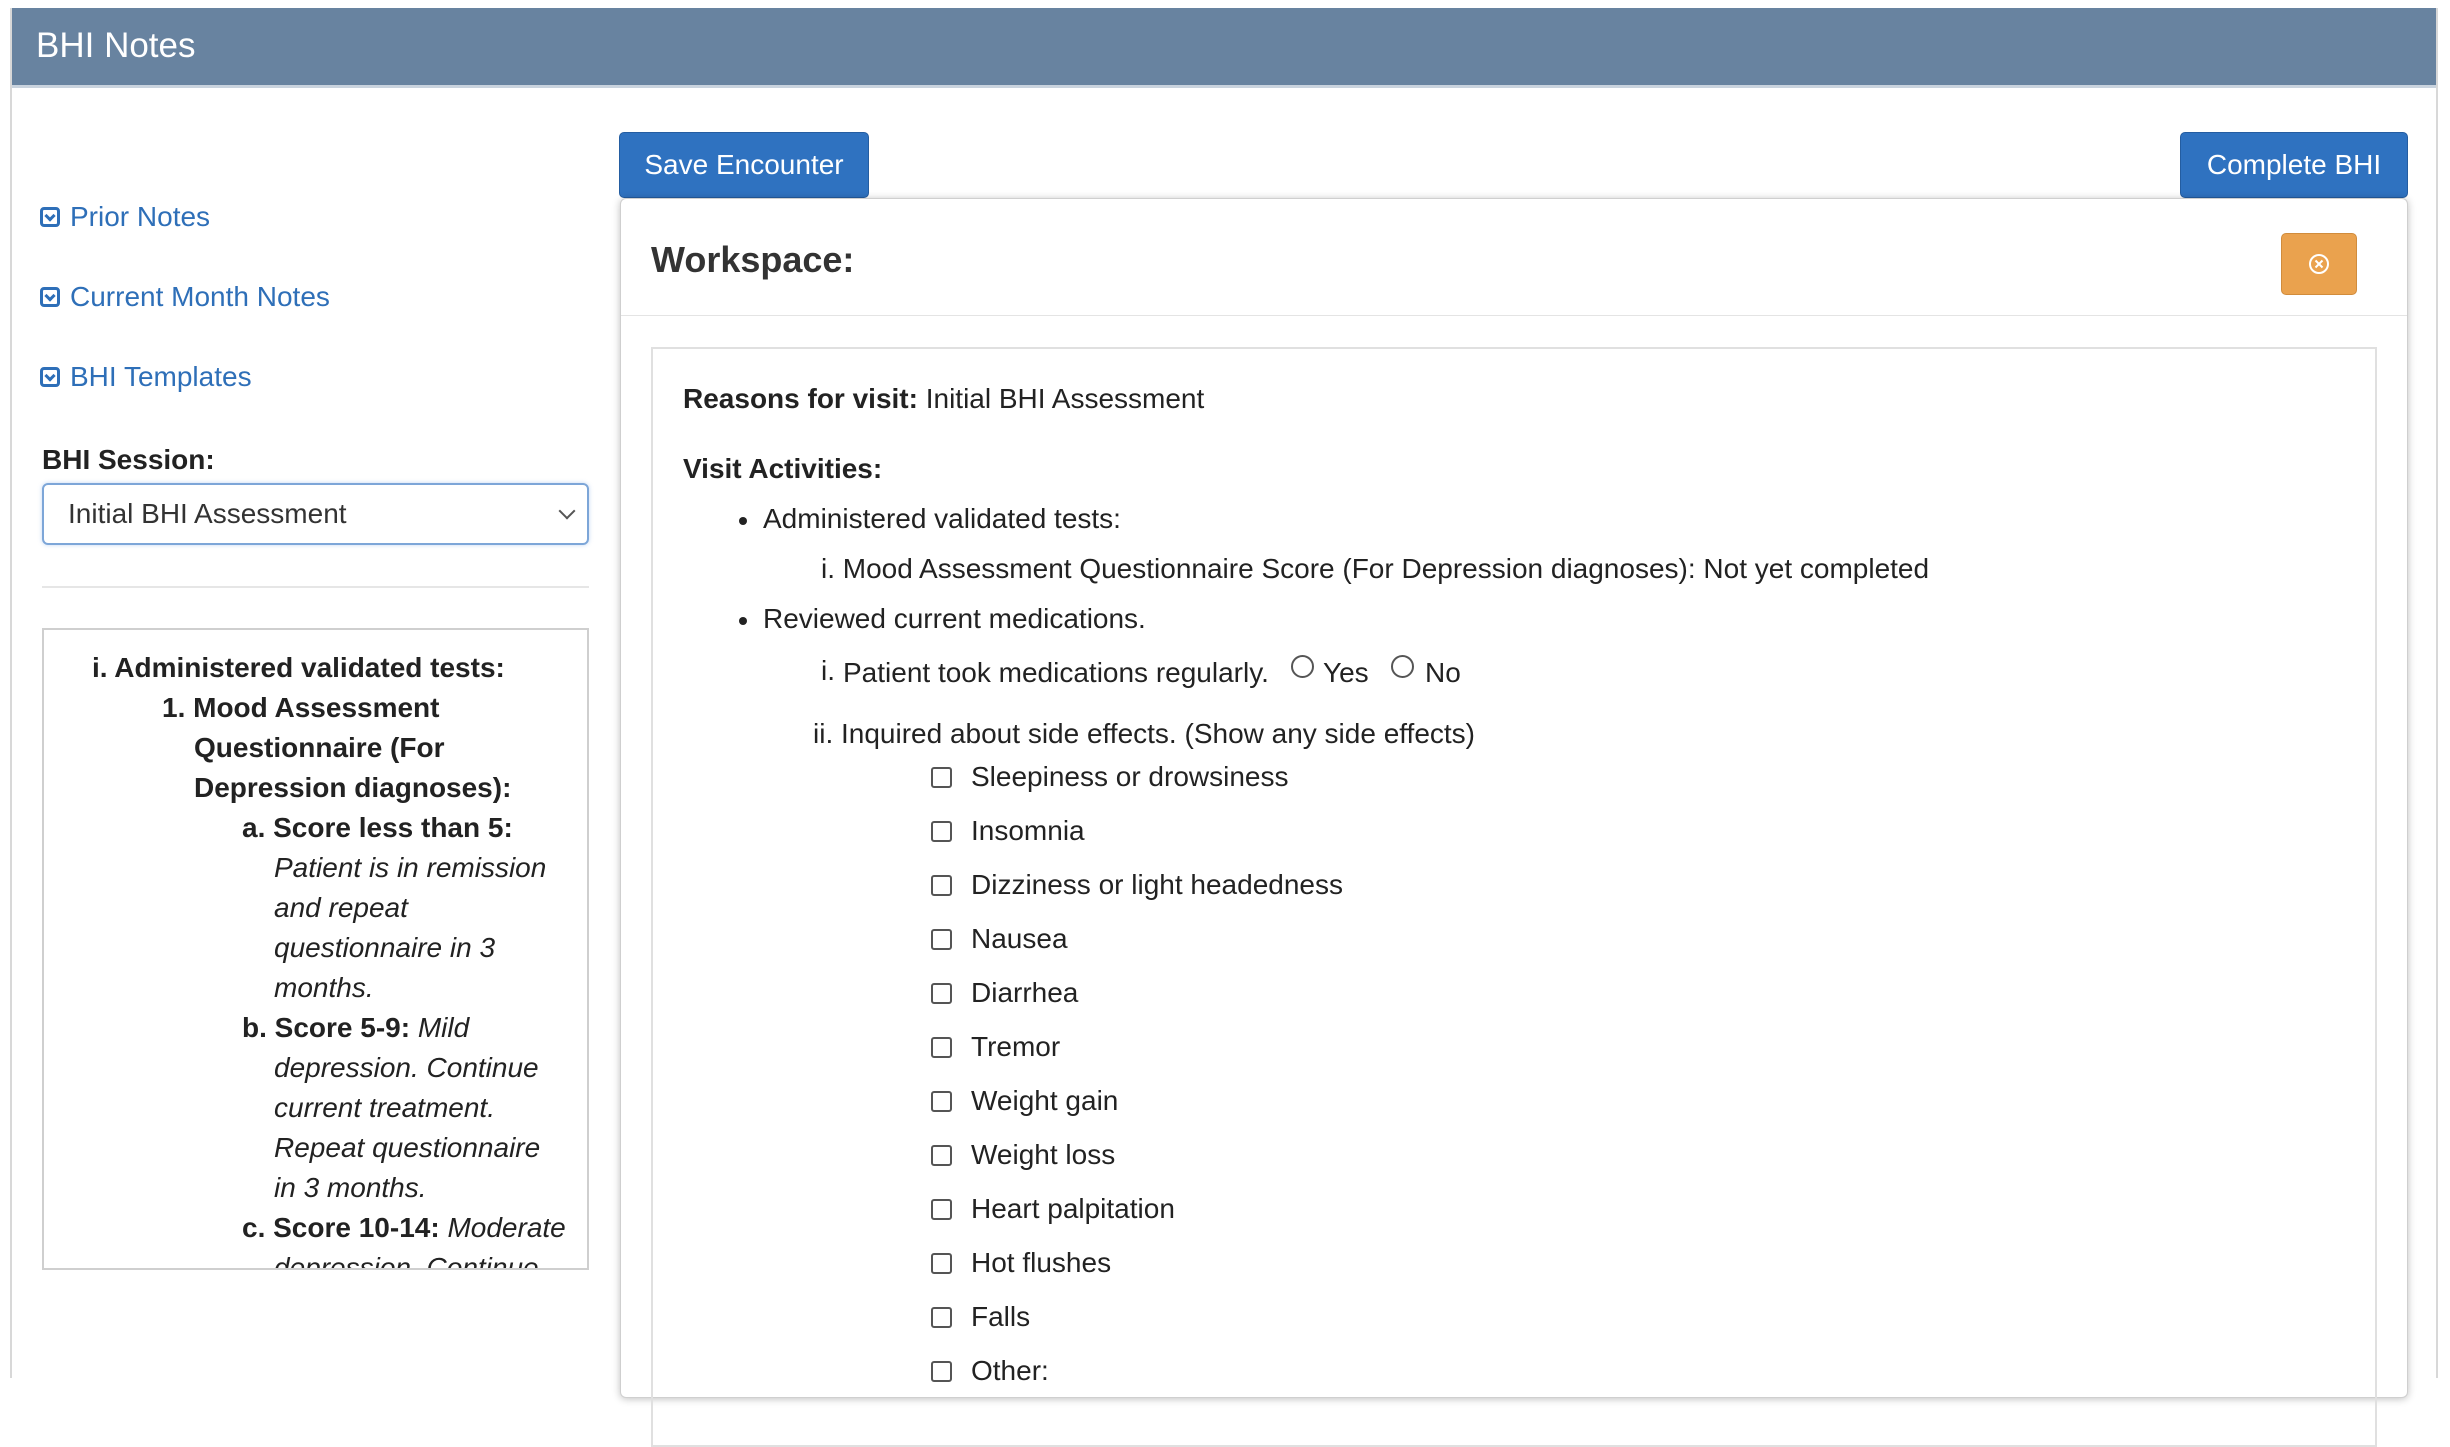  Describe the element at coordinates (140, 216) in the screenshot. I see `prior-notes-label: Prior Notes` at that location.